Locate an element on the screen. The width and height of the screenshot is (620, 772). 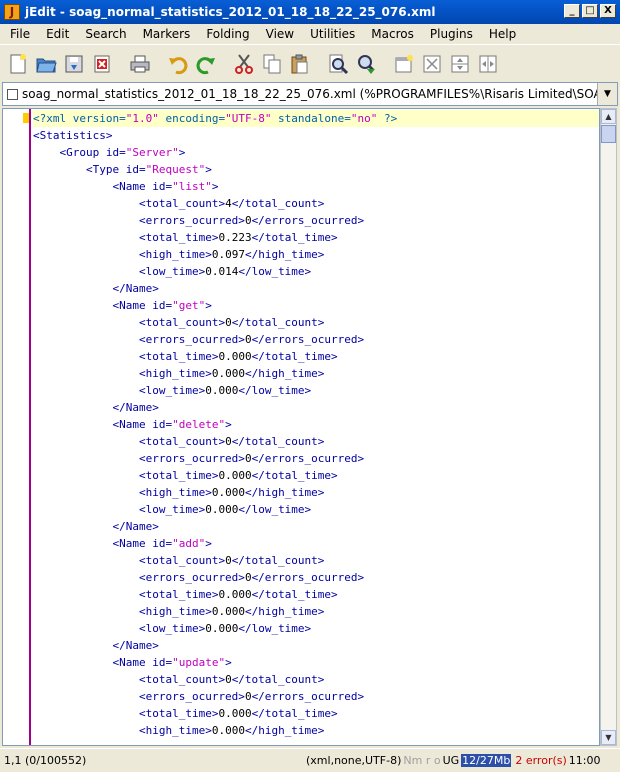
menu-search: Search is located at coordinates (105, 34).